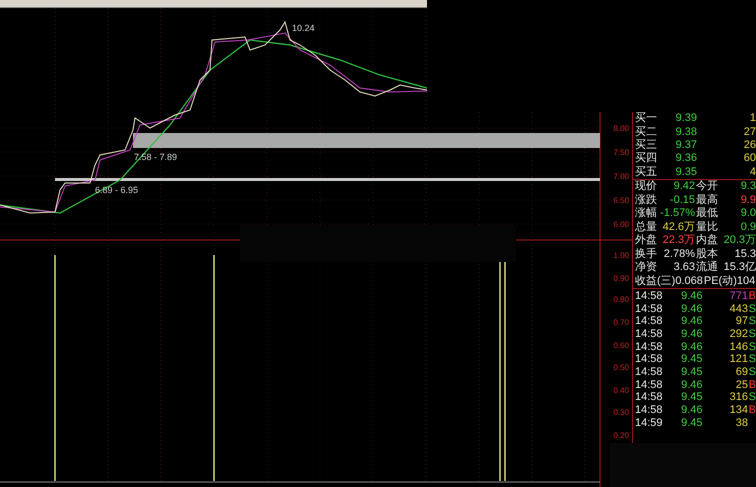  I want to click on tick-volume: 69, so click(741, 372).